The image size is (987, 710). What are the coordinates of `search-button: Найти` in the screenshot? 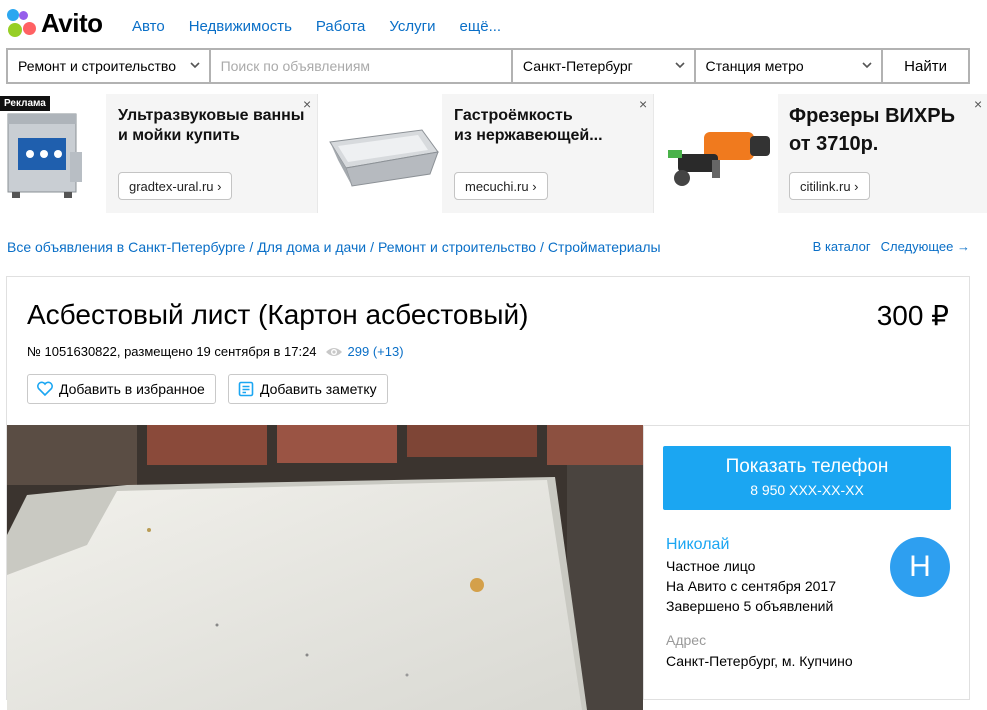 It's located at (925, 66).